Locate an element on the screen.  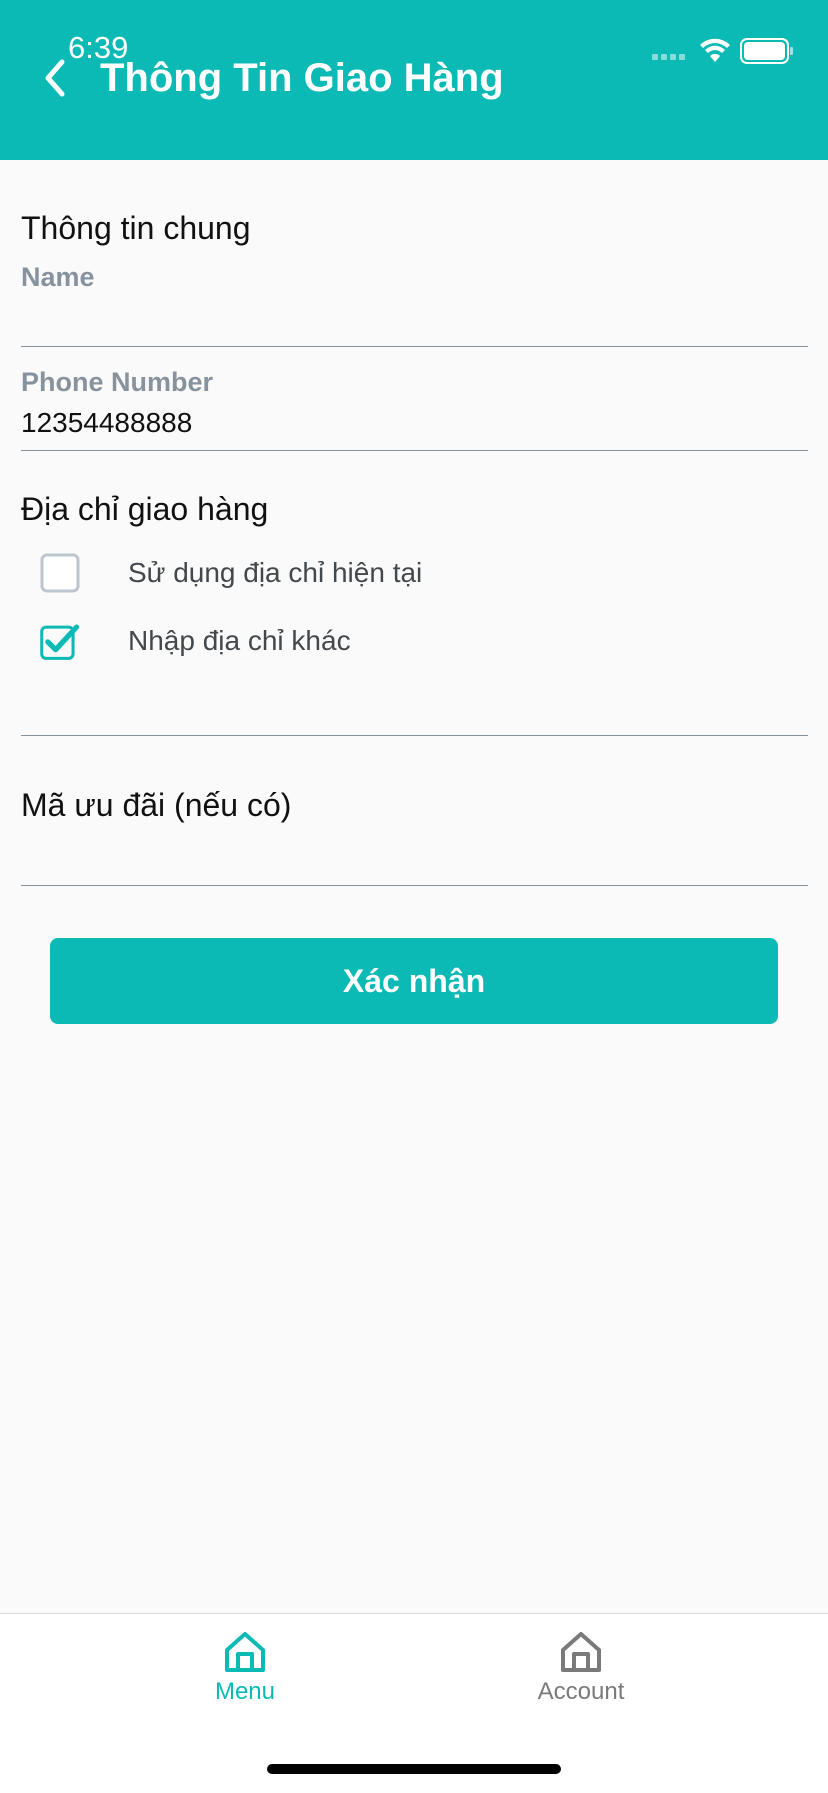
address-option-other-label: Nhập địa chỉ khác is located at coordinates (239, 640).